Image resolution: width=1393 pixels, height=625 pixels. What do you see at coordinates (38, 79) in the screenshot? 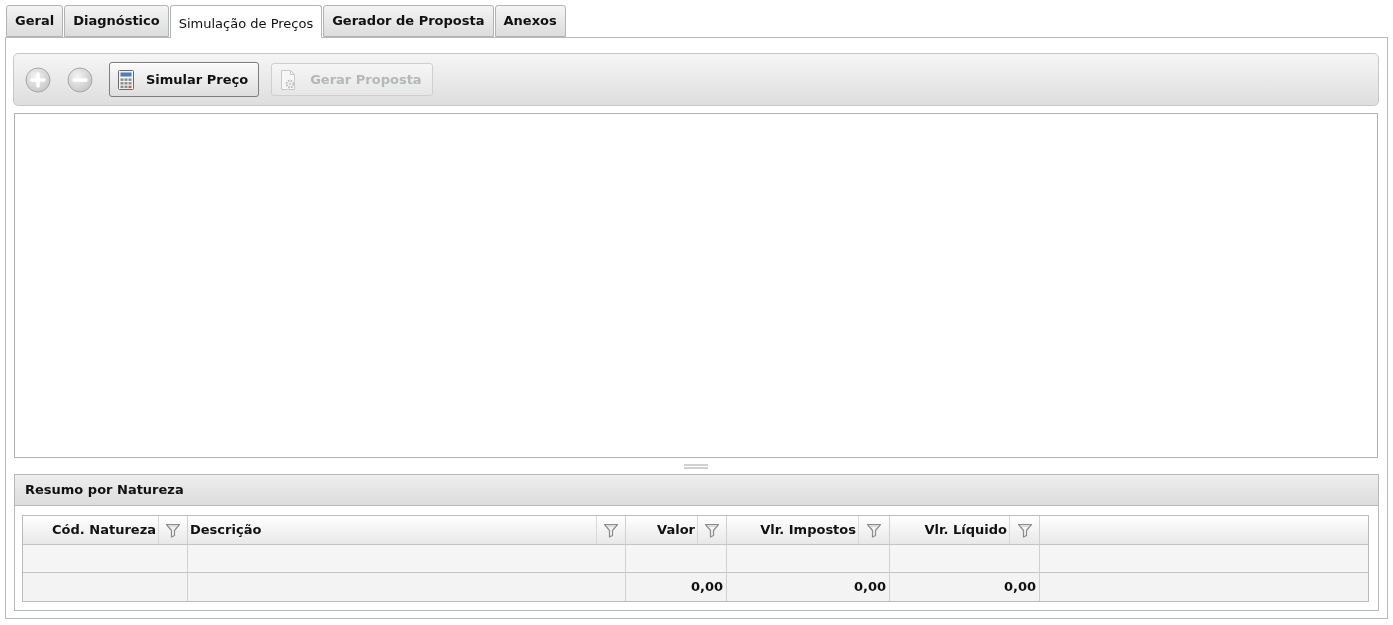
I see `plus-circle-icon` at bounding box center [38, 79].